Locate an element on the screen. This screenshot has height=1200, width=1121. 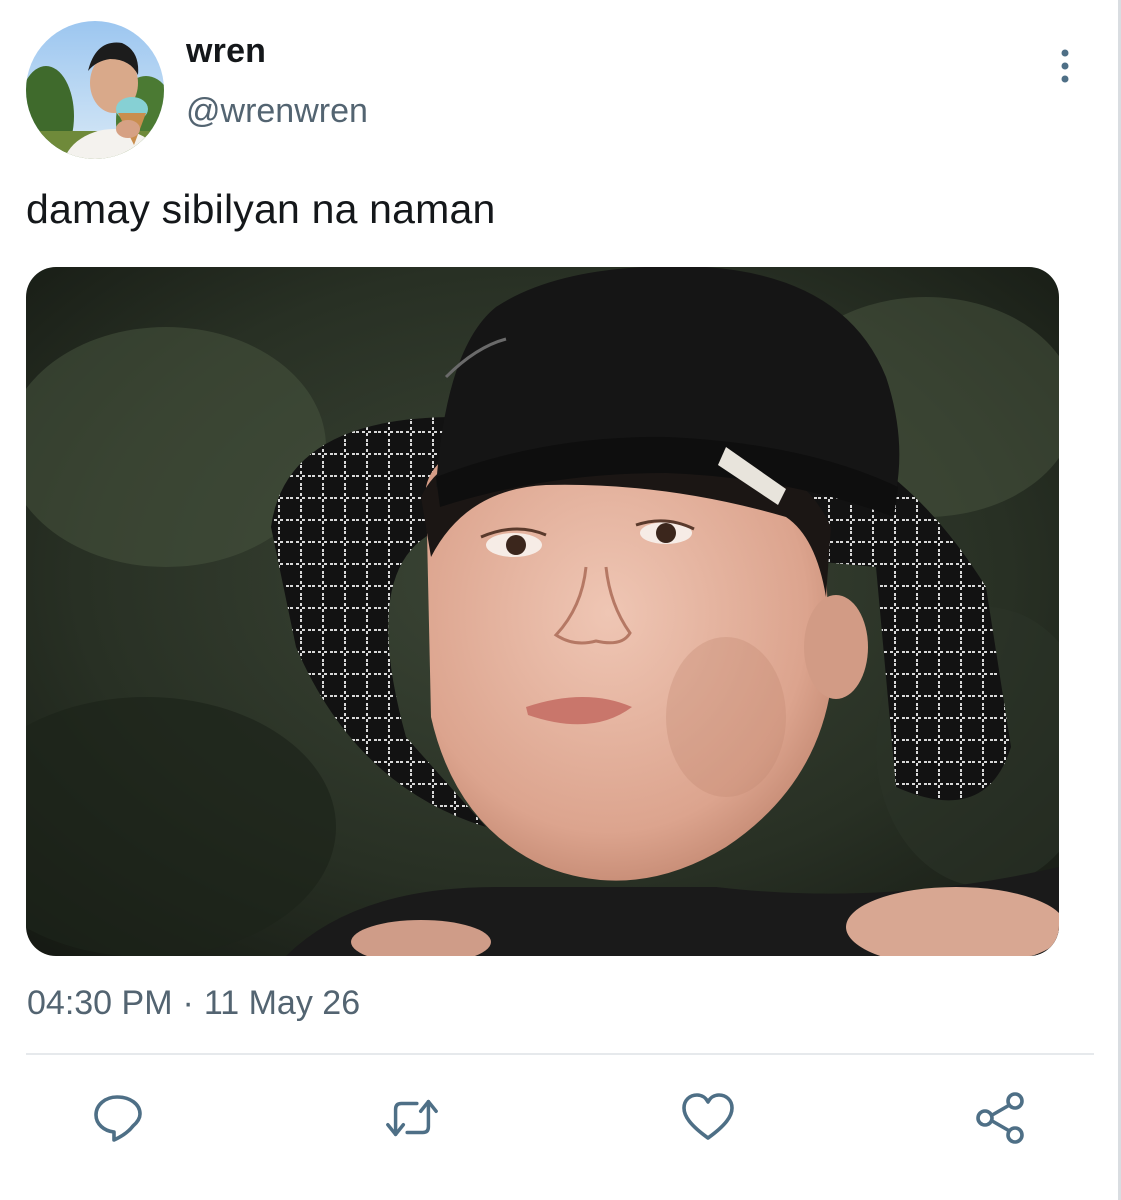
heart-icon is located at coordinates (708, 1116).